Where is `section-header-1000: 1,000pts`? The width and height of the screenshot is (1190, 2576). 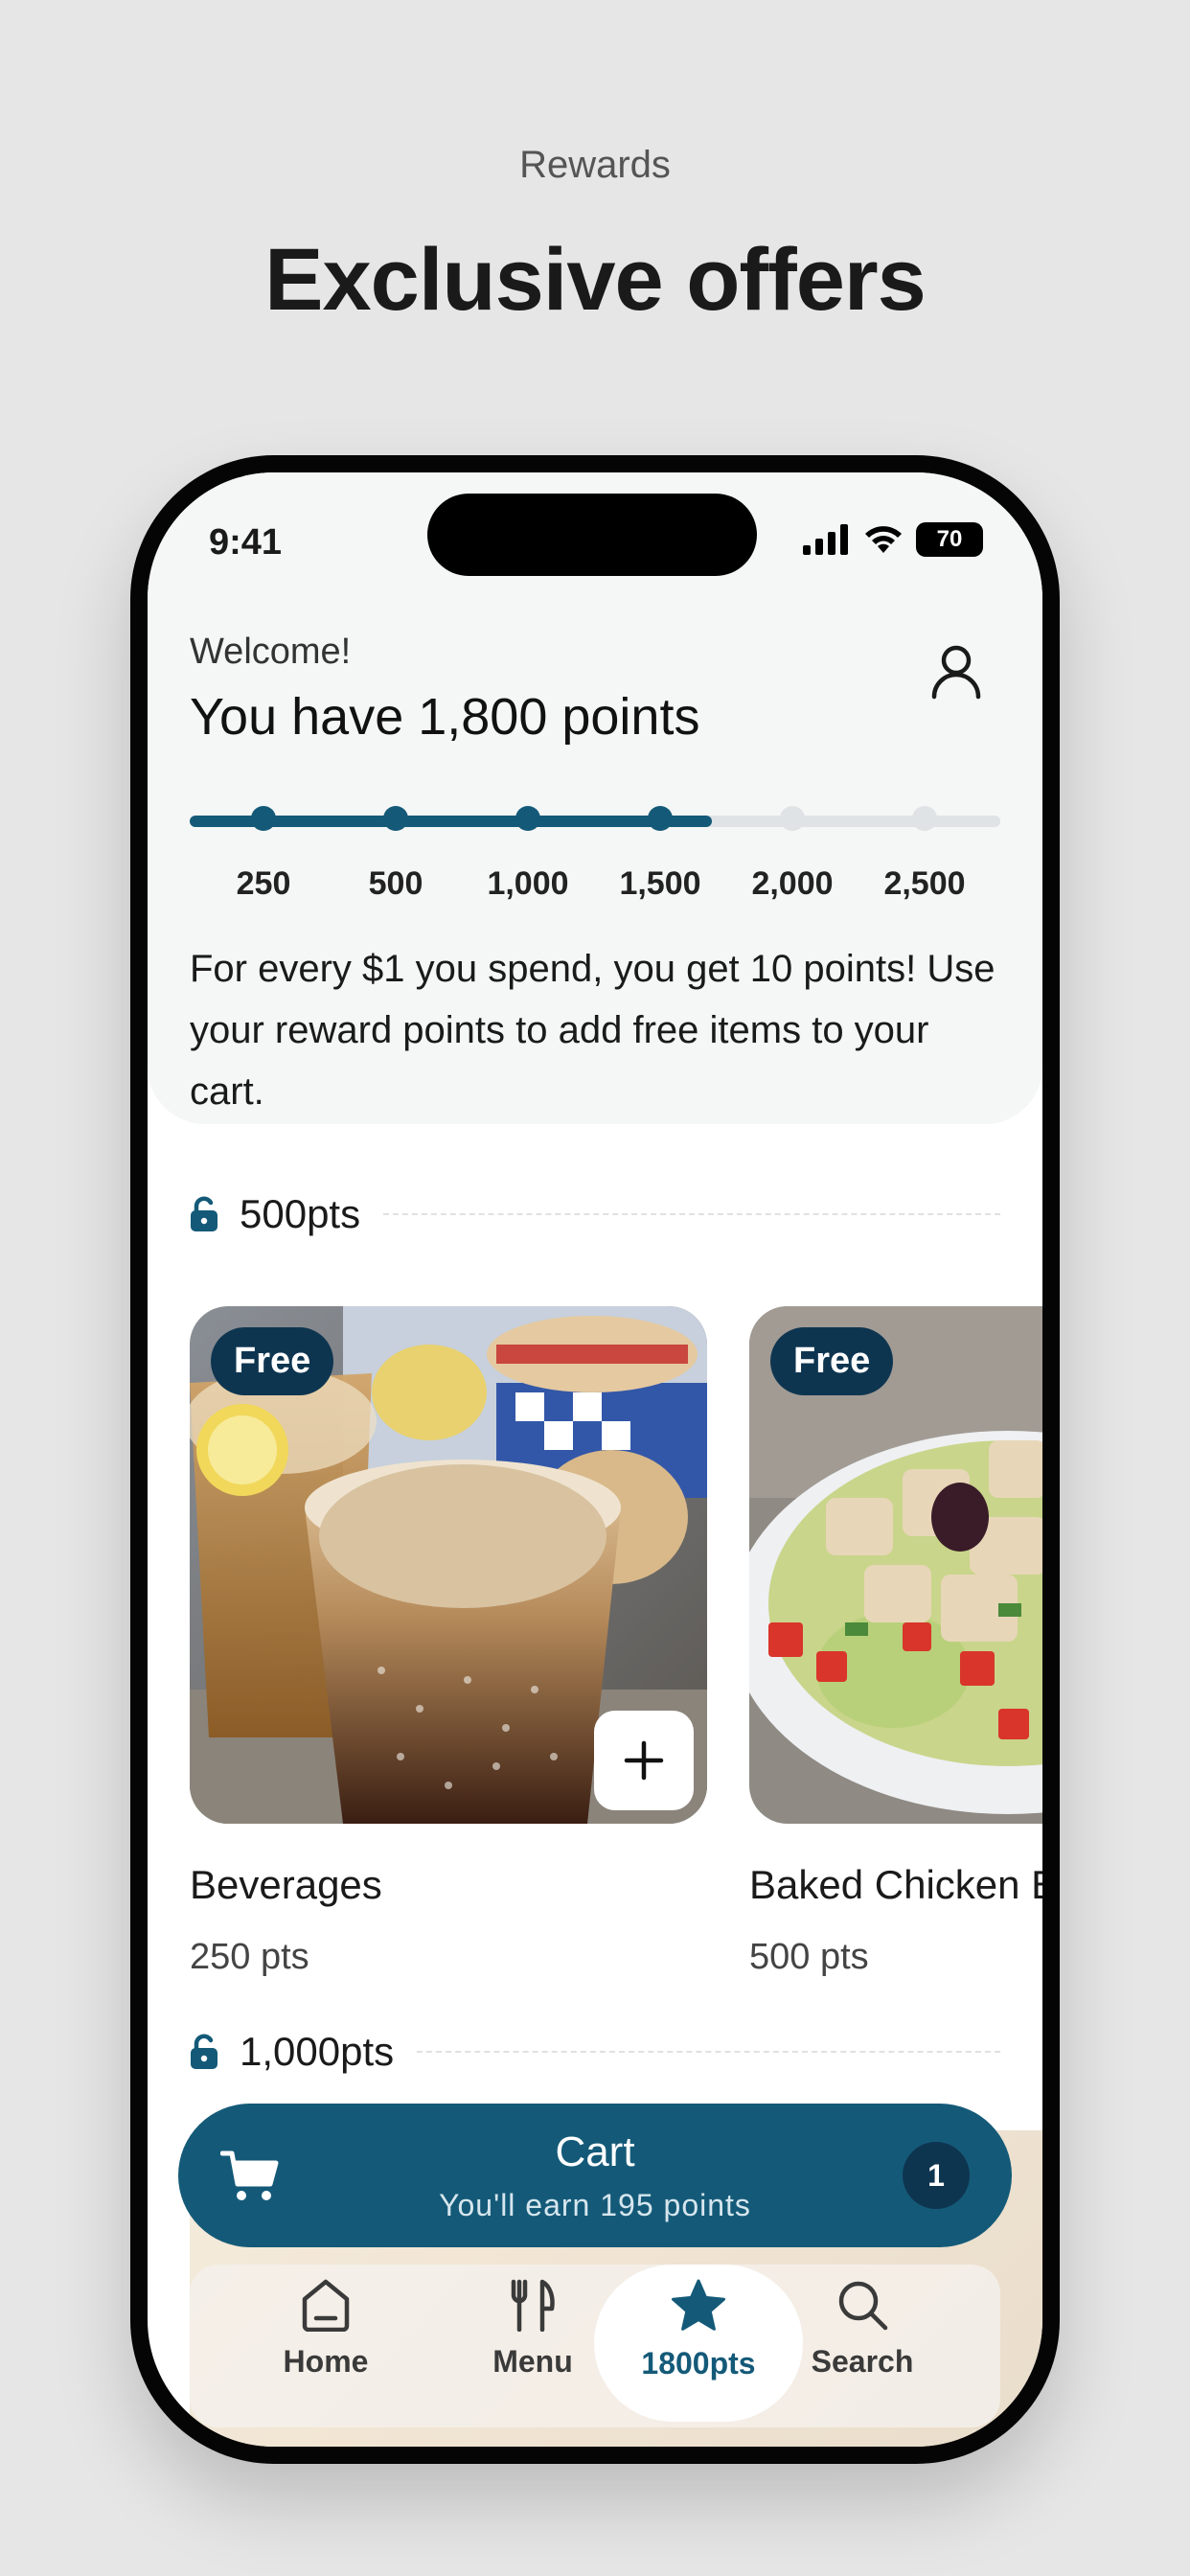 section-header-1000: 1,000pts is located at coordinates (595, 2052).